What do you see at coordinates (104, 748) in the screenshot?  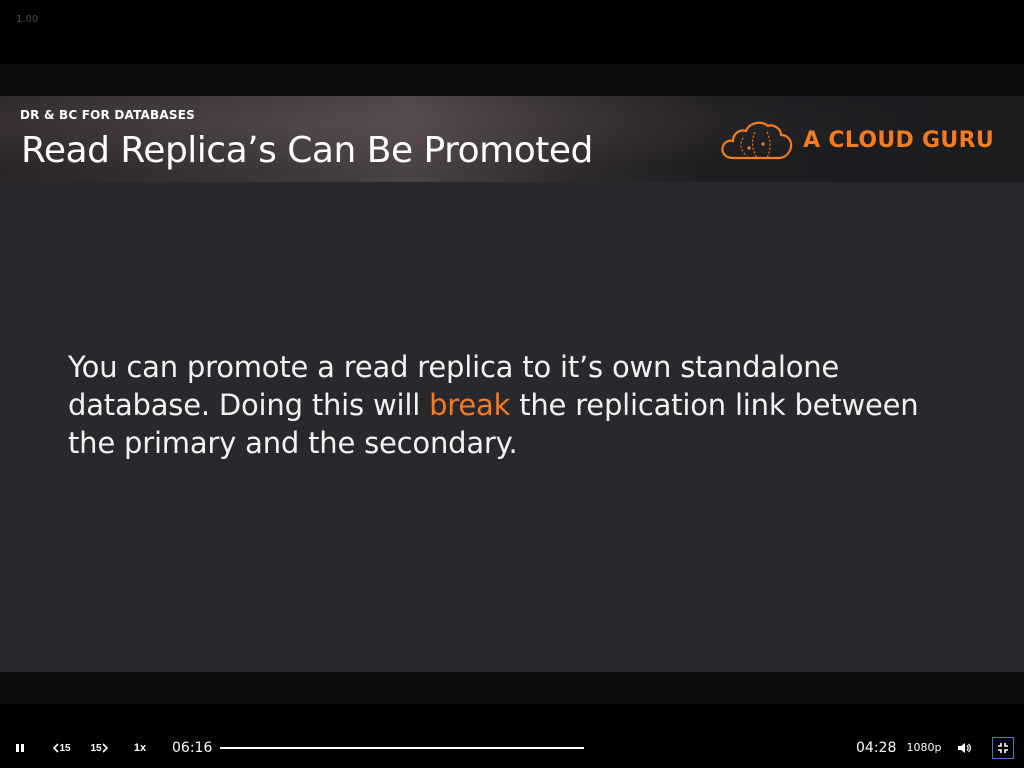 I see `forward-icon` at bounding box center [104, 748].